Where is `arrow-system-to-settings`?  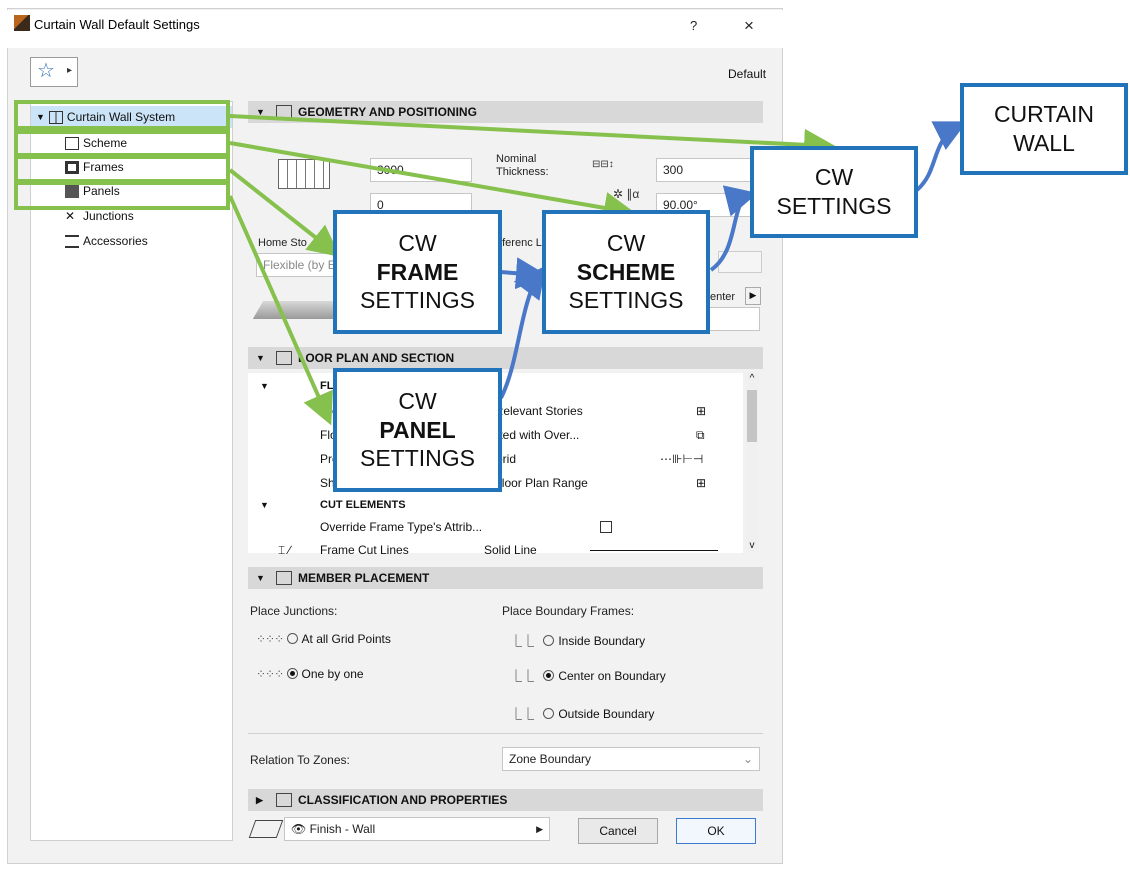
arrow-system-to-settings is located at coordinates (532, 137).